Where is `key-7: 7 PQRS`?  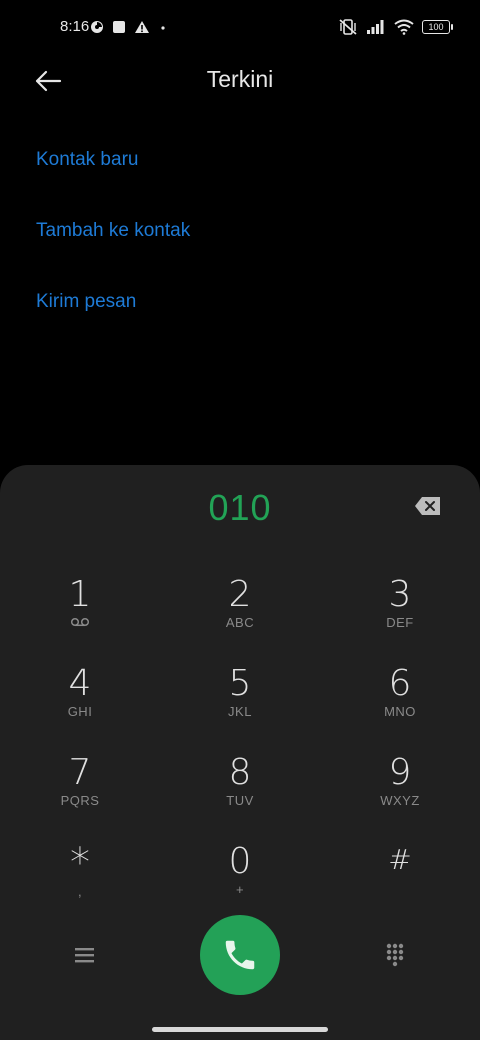 key-7: 7 PQRS is located at coordinates (80, 795).